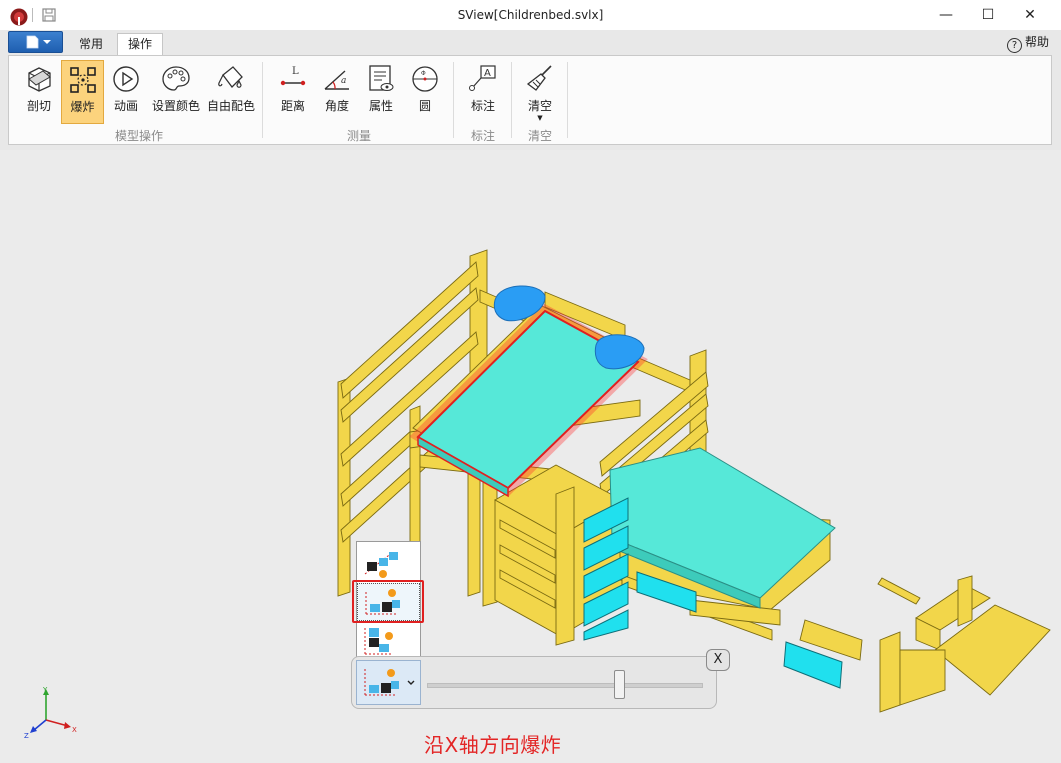  What do you see at coordinates (493, 745) in the screenshot?
I see `explode-caption: 沿X轴方向爆炸` at bounding box center [493, 745].